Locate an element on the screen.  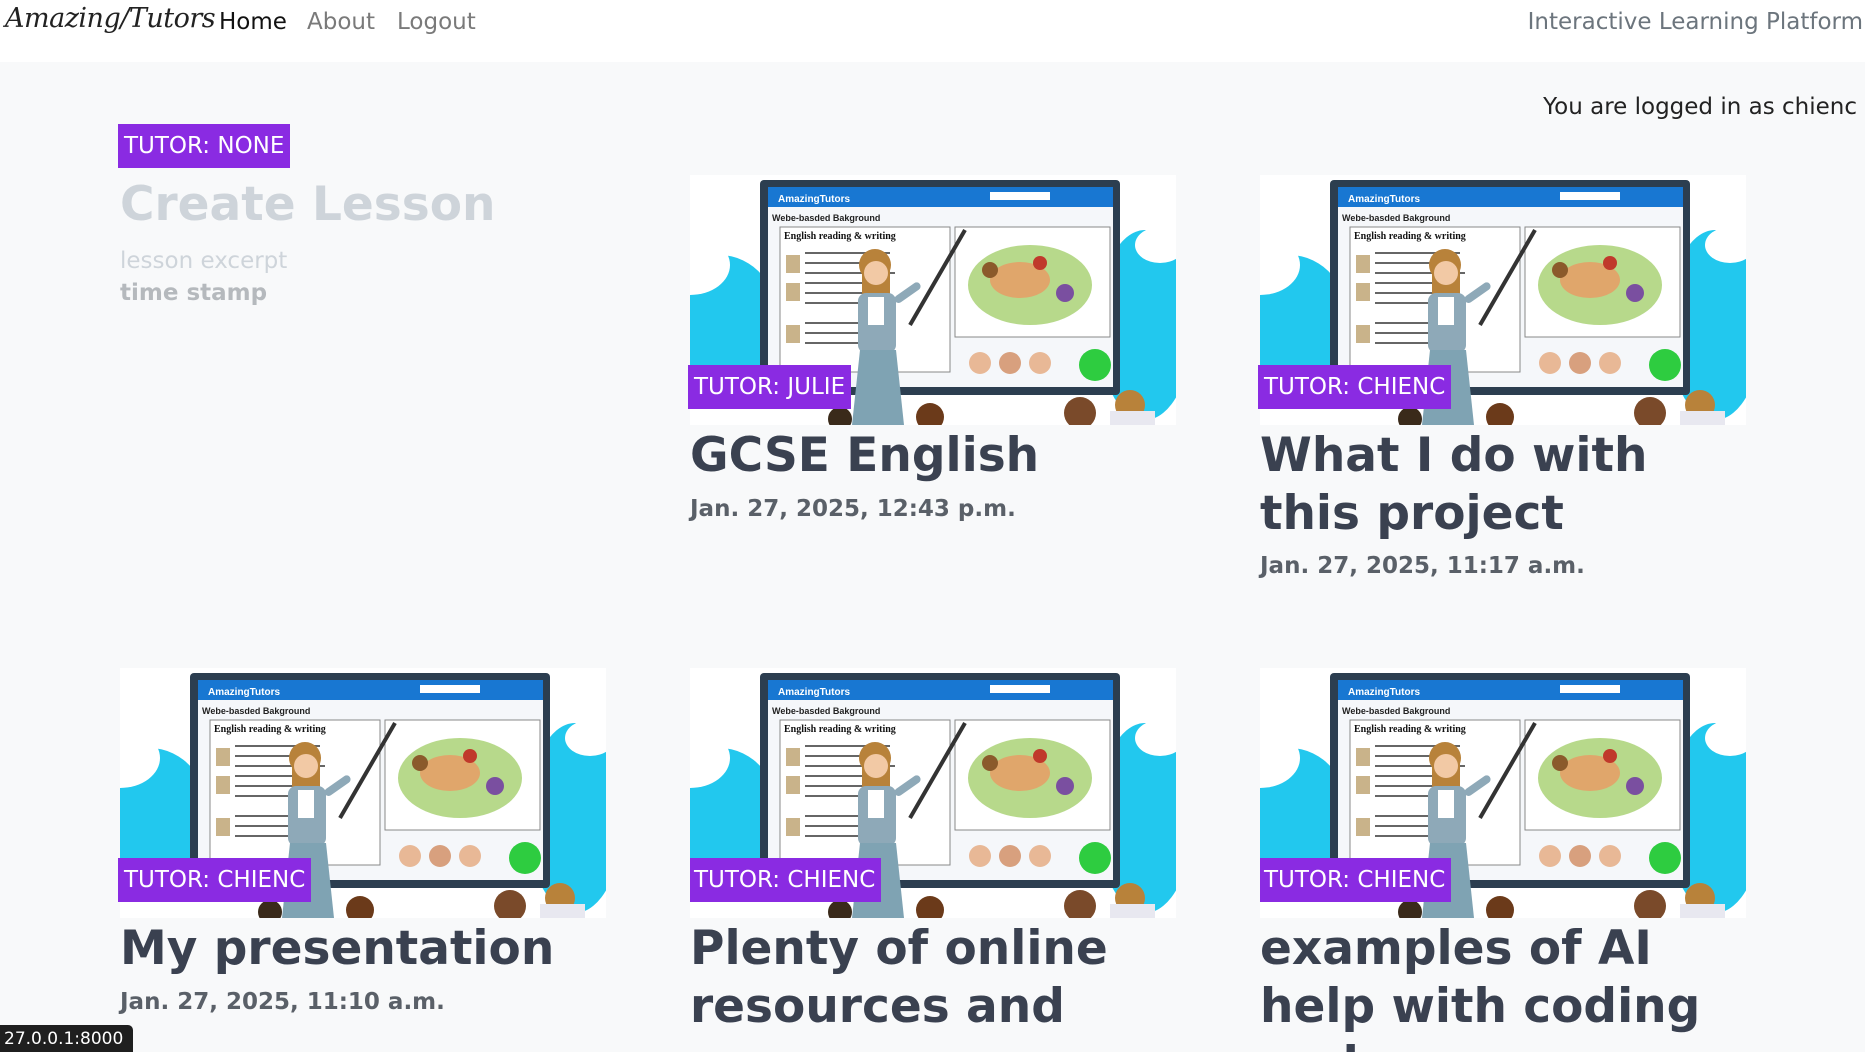
lesson-timestamp: time stamp is located at coordinates (194, 293).